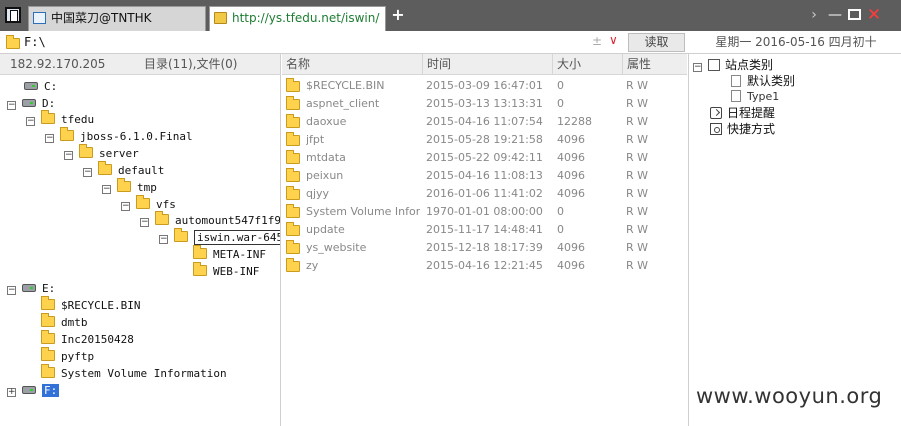  I want to click on tree-node-jboss: − jboss-6.1.0.Final, so click(119, 136).